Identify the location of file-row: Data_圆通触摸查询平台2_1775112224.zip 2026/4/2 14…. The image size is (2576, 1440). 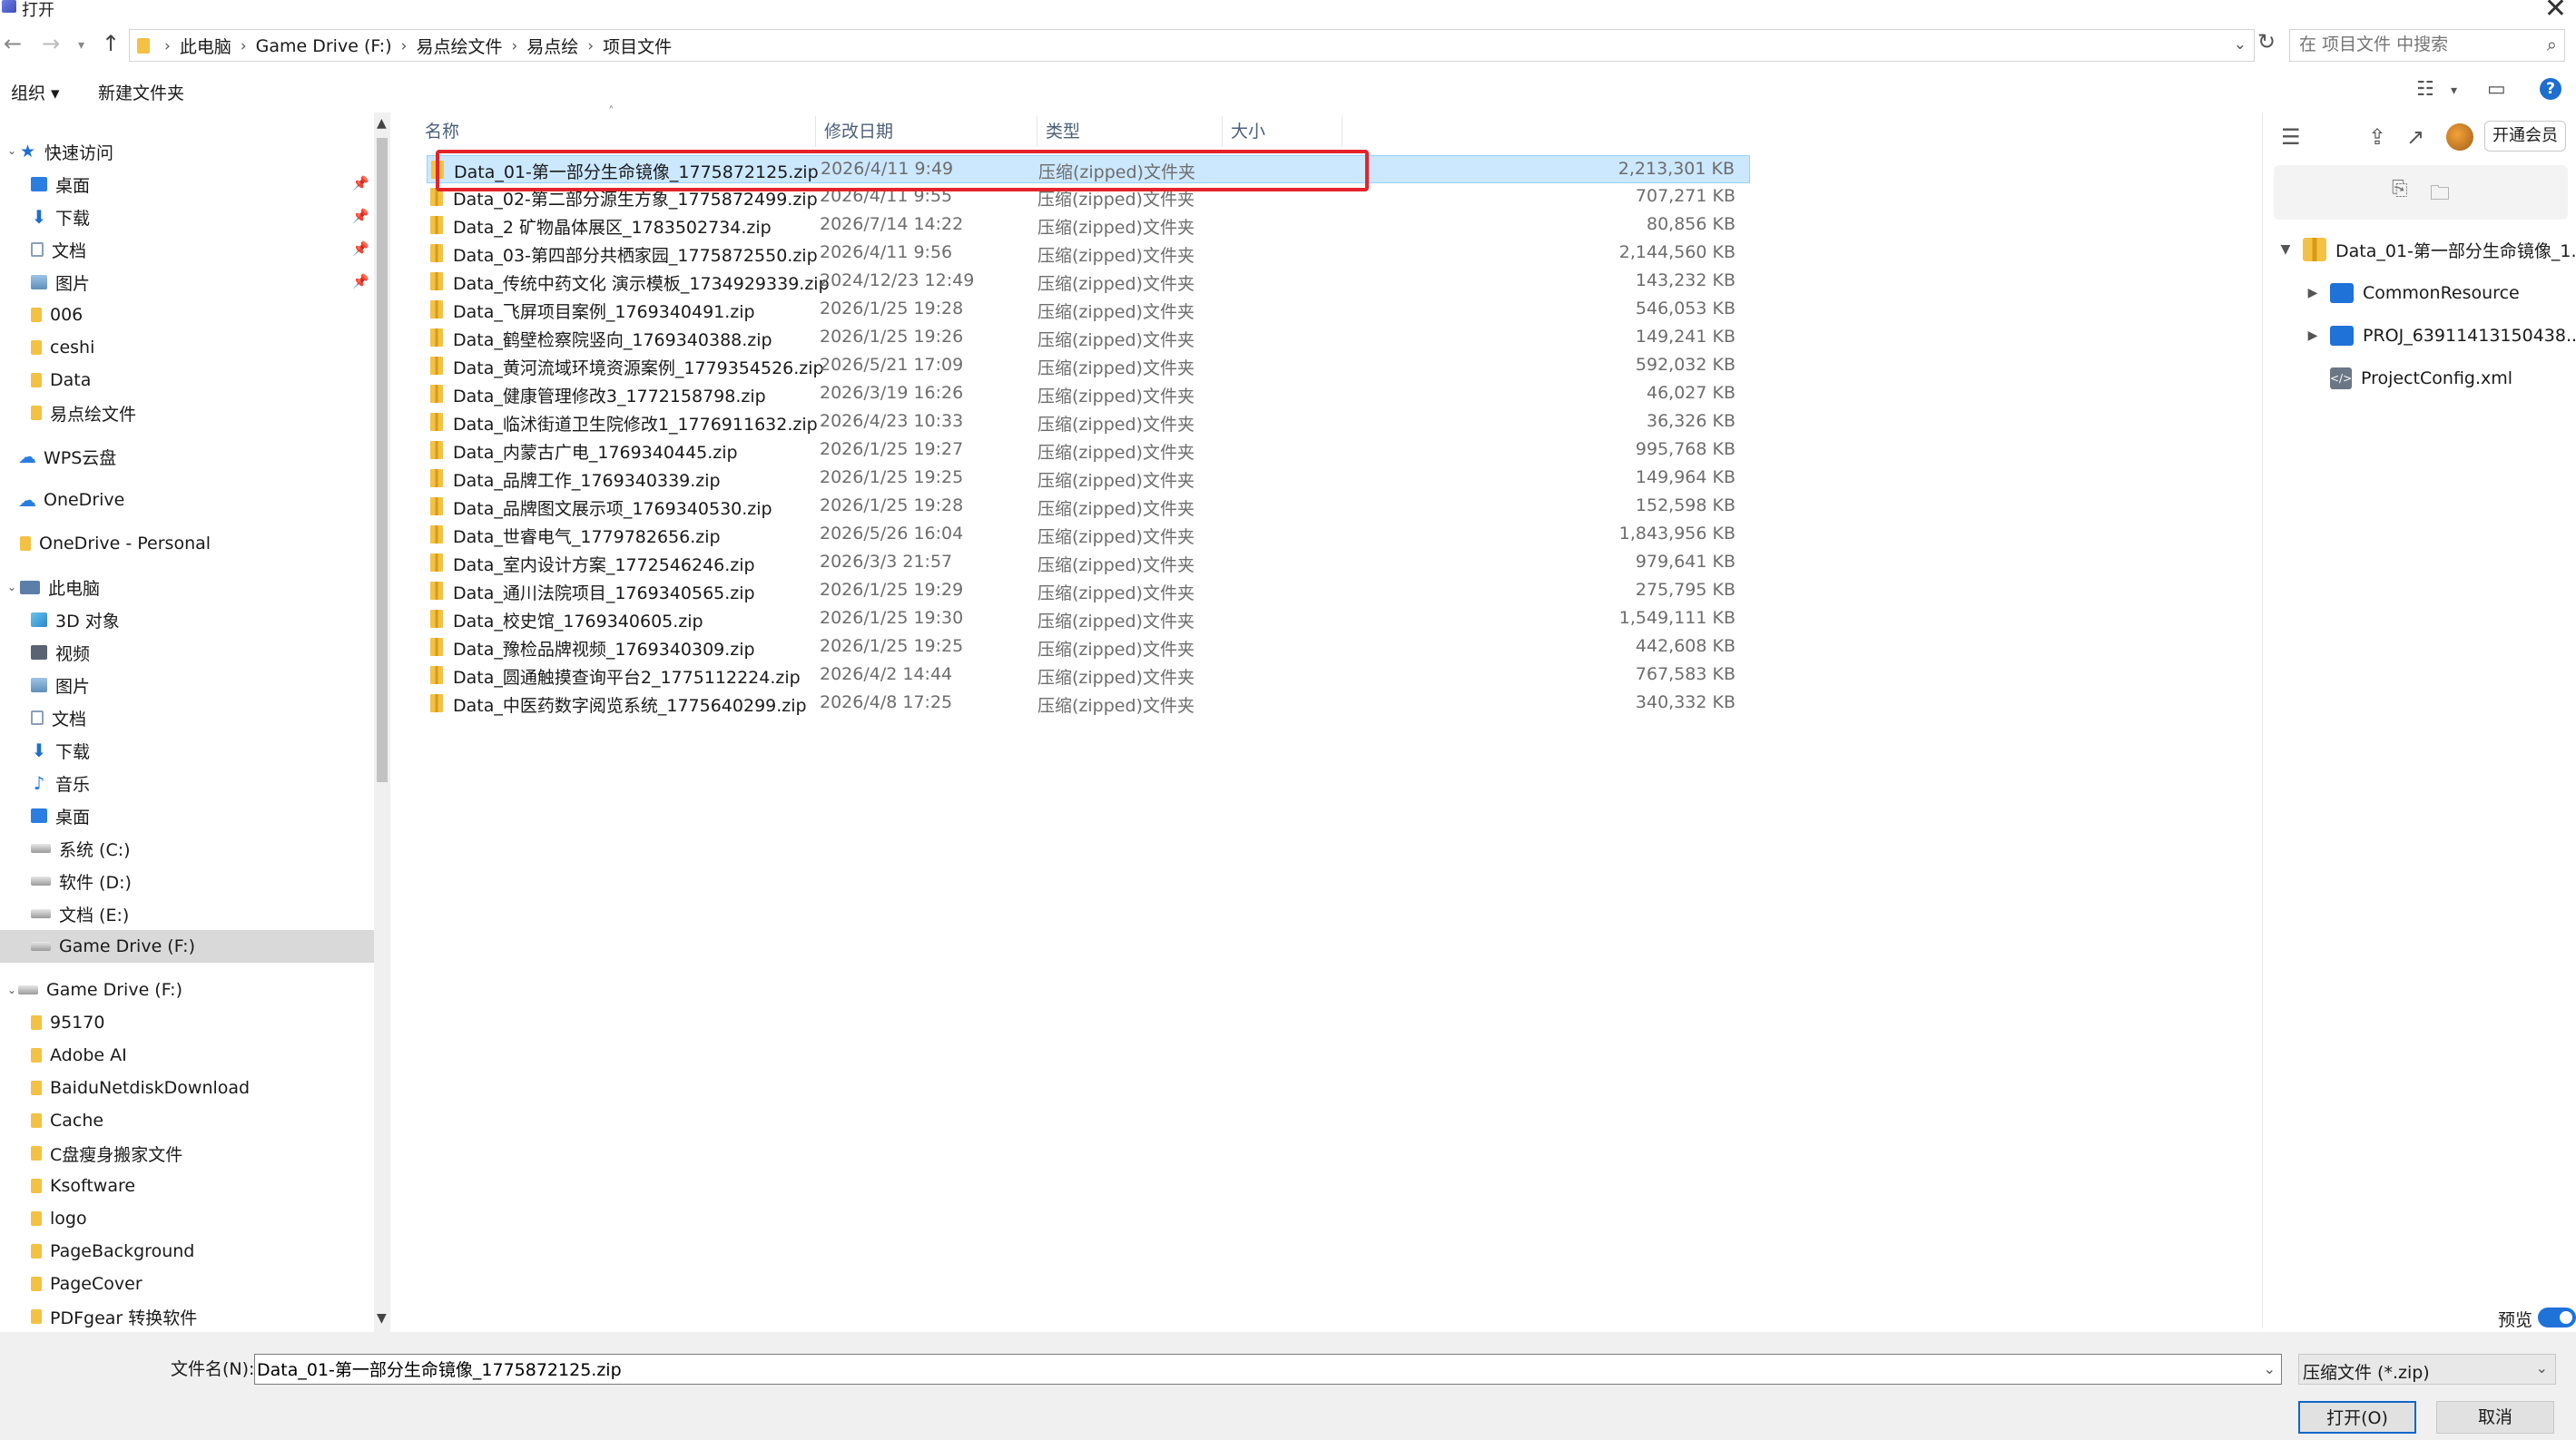
(1088, 675).